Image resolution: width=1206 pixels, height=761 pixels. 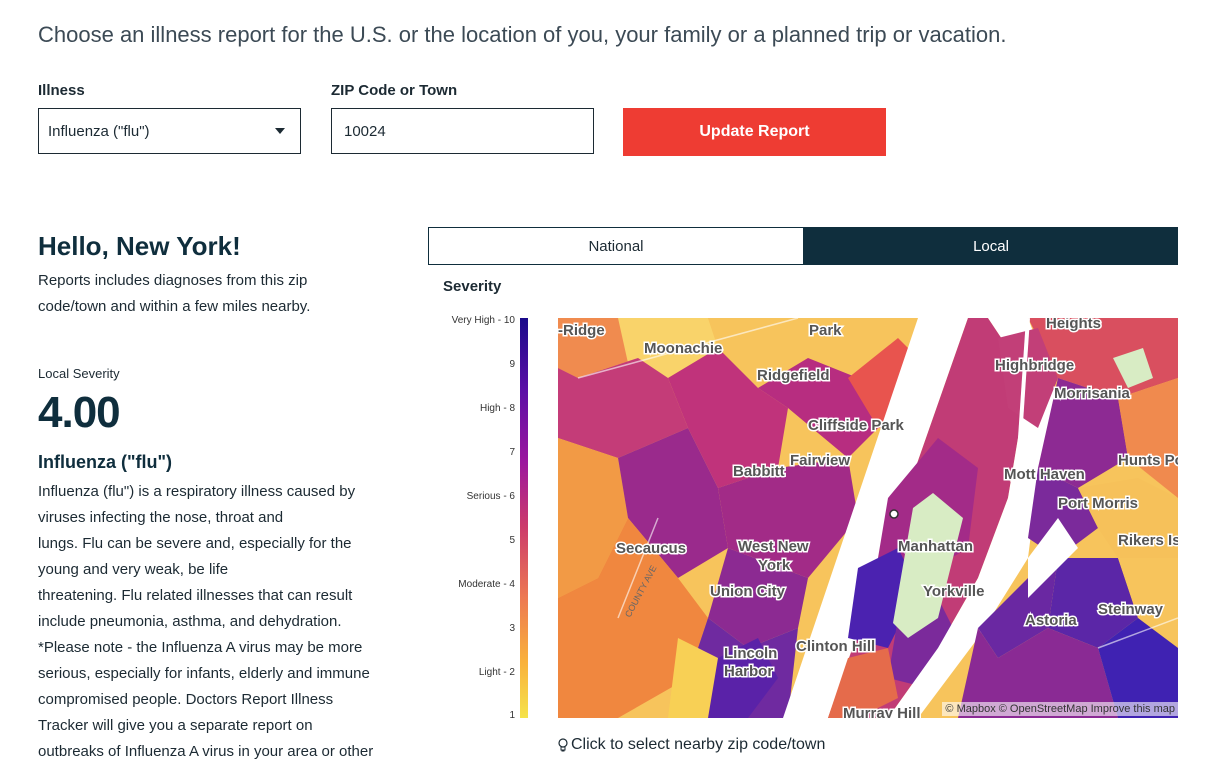 What do you see at coordinates (1073, 325) in the screenshot?
I see `map-label: Heights` at bounding box center [1073, 325].